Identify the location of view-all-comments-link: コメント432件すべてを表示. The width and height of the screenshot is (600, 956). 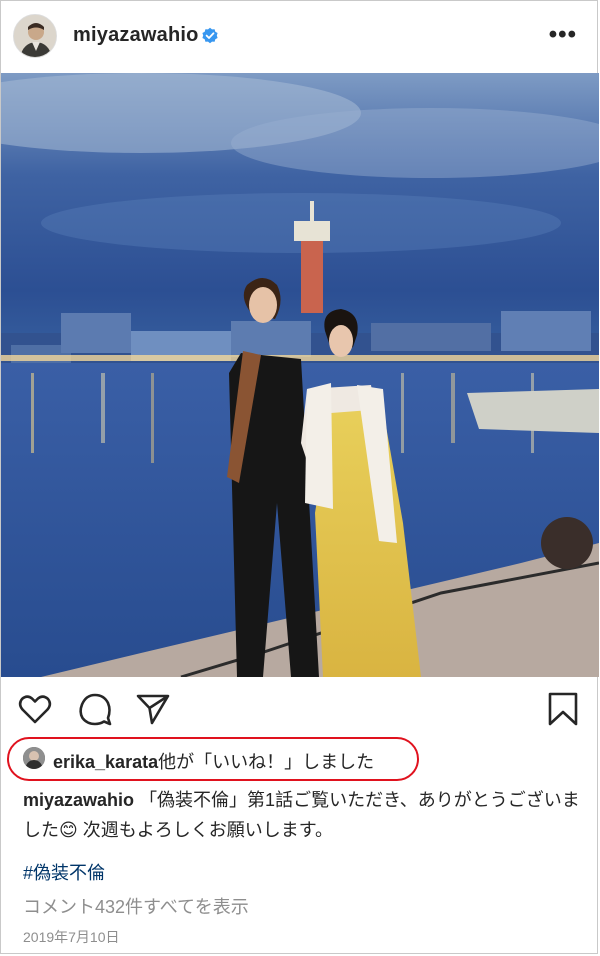
(136, 906).